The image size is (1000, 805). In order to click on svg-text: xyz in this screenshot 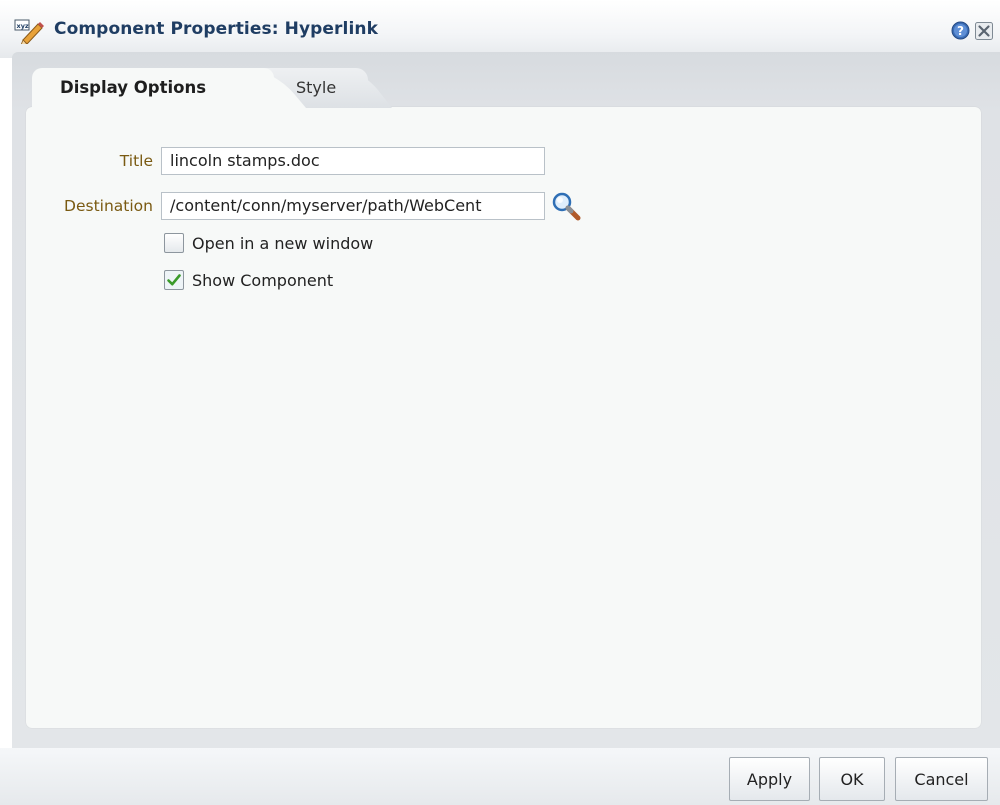, I will do `click(23, 26)`.